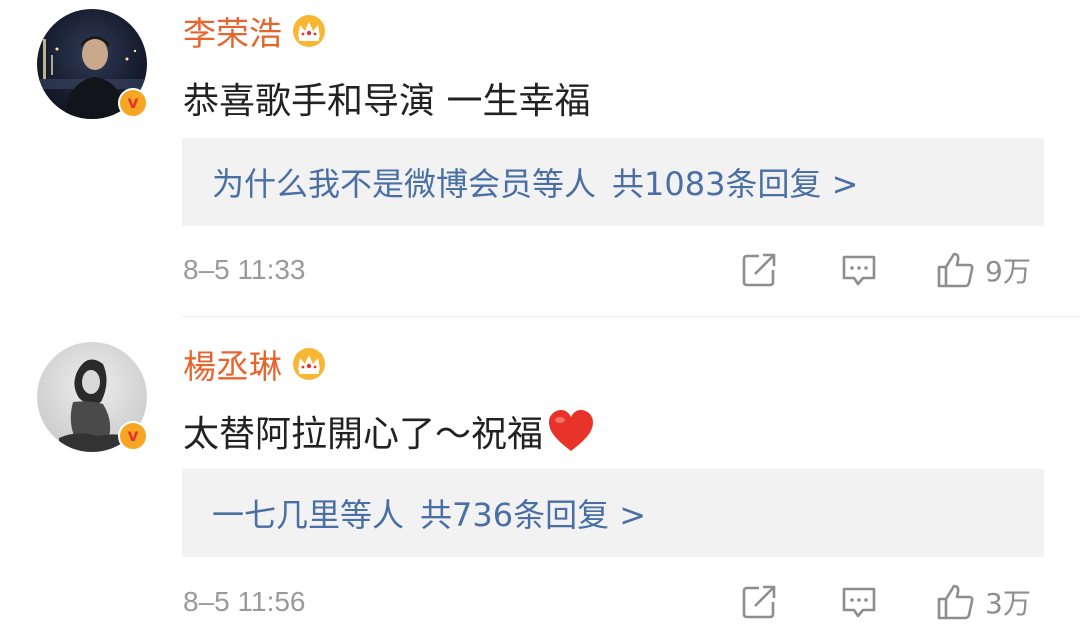 This screenshot has height=639, width=1080. What do you see at coordinates (363, 434) in the screenshot?
I see `comment-body: 太替阿拉開心了～祝福` at bounding box center [363, 434].